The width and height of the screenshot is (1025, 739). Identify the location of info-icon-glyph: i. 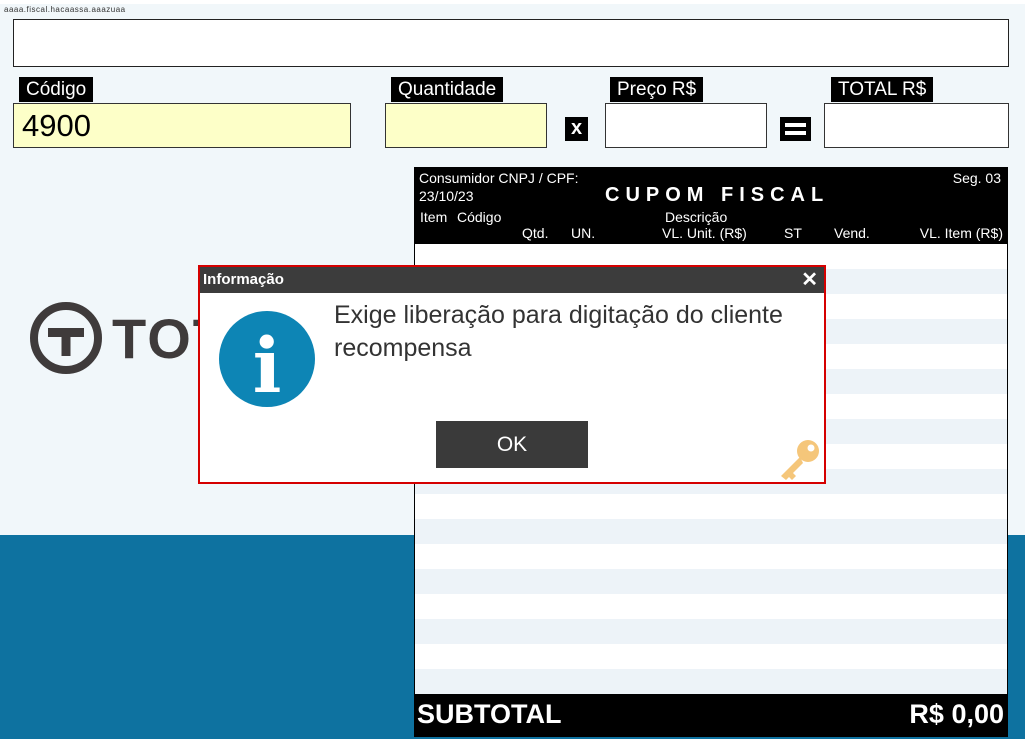
(267, 364).